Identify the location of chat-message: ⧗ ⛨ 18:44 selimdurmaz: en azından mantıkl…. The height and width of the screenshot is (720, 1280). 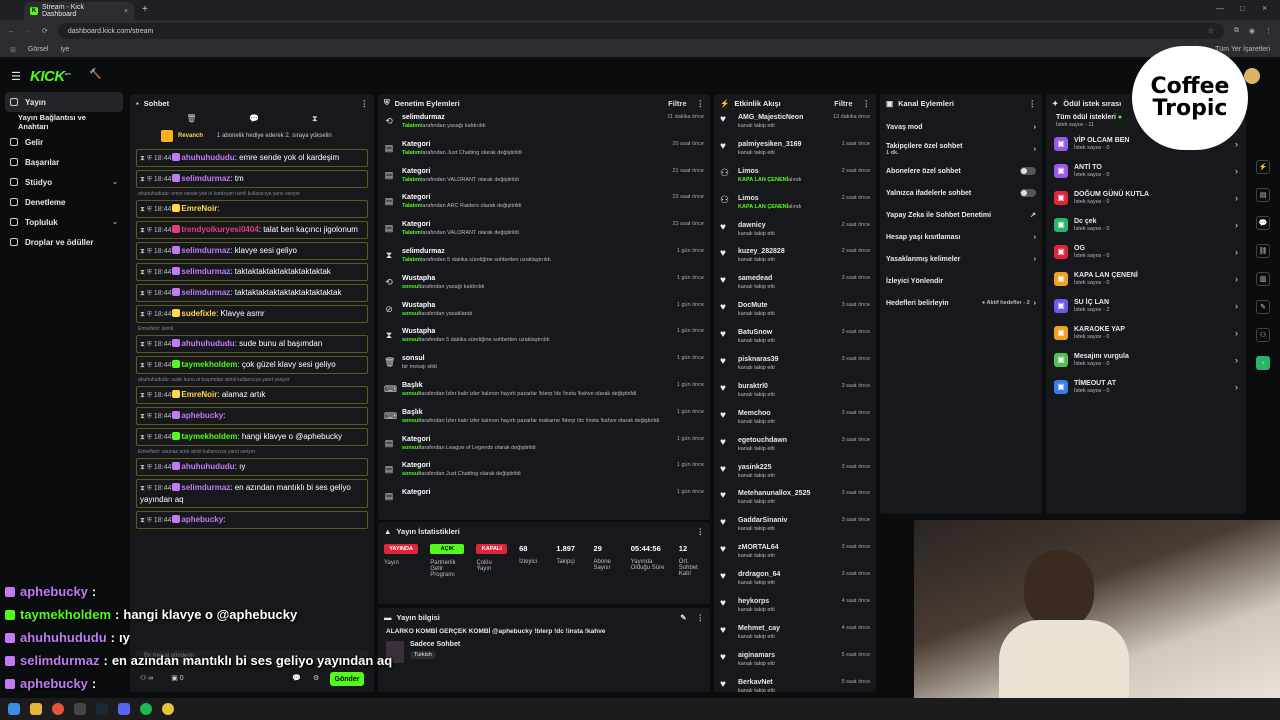
(252, 493).